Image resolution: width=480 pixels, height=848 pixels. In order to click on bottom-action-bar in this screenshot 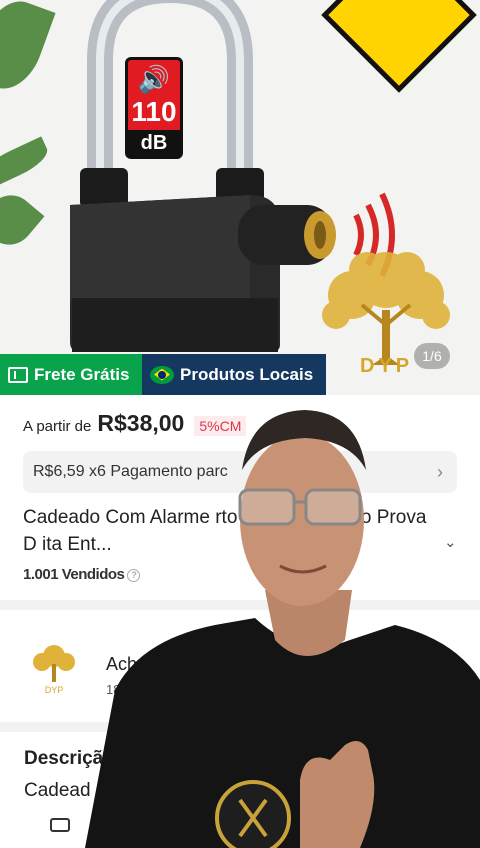, I will do `click(240, 834)`.